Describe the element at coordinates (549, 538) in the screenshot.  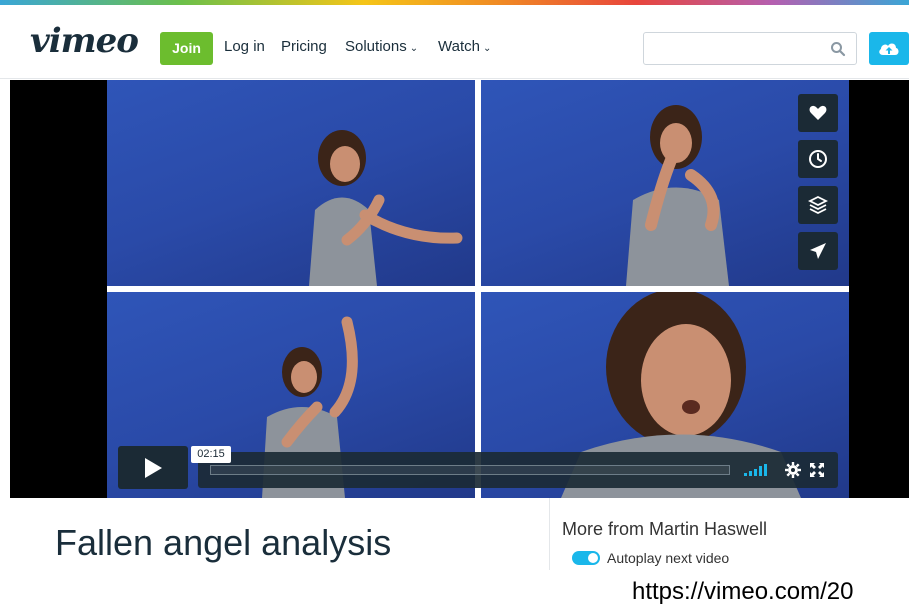
I see `divider` at that location.